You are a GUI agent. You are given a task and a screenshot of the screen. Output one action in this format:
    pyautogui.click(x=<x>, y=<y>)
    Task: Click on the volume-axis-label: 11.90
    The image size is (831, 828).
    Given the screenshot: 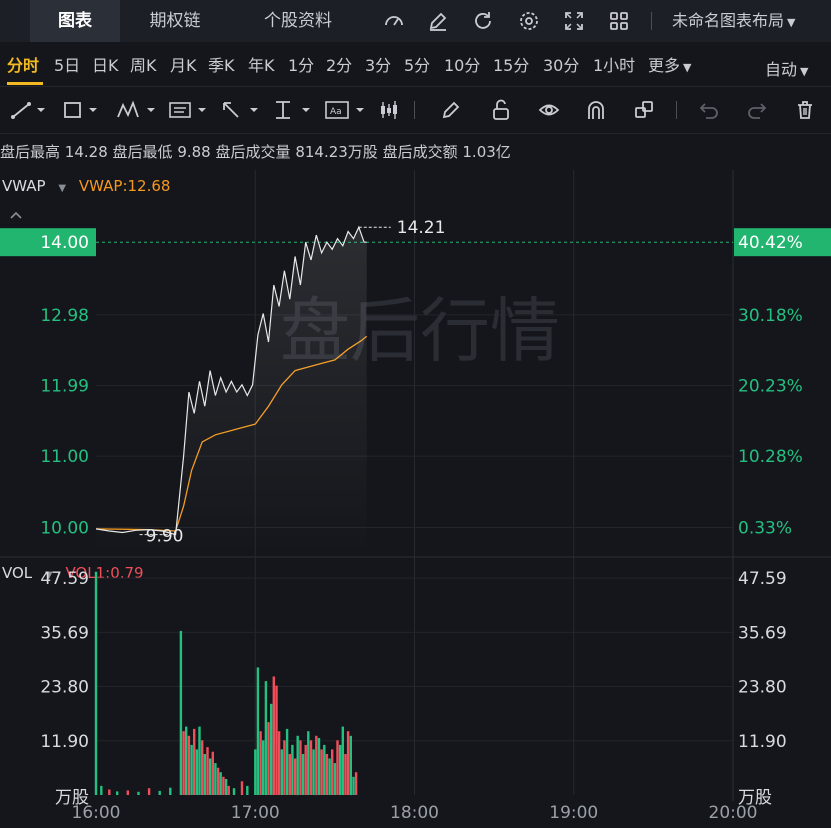 What is the action you would take?
    pyautogui.click(x=64, y=742)
    